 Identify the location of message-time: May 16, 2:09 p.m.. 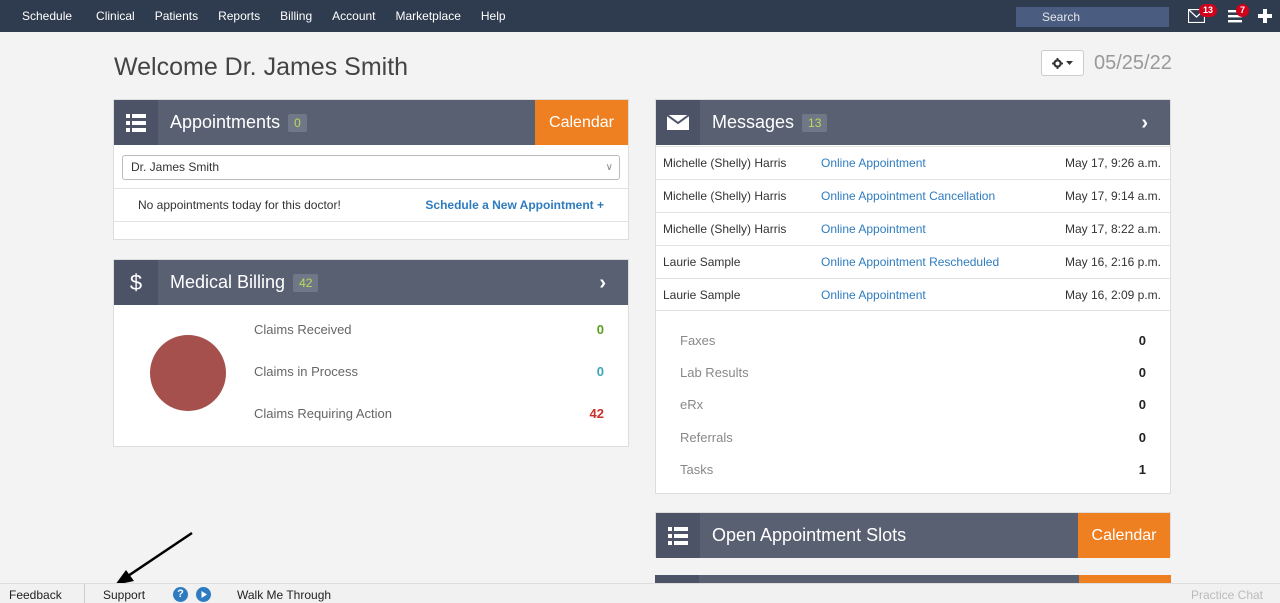
(1112, 294).